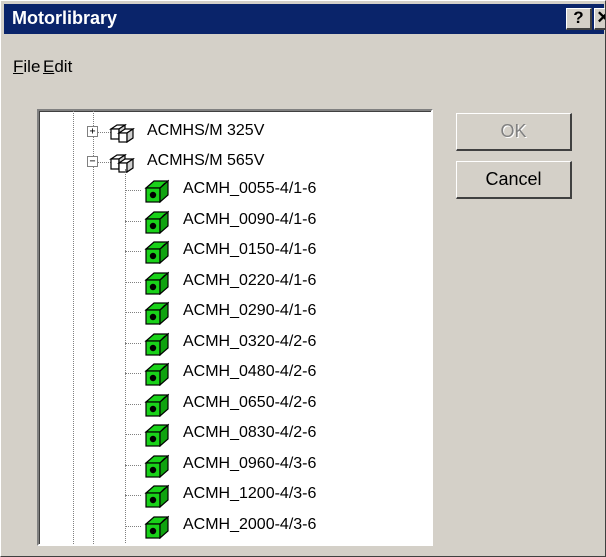  Describe the element at coordinates (249, 342) in the screenshot. I see `tree-motor-item: ACMH_0320-4/2-6` at that location.